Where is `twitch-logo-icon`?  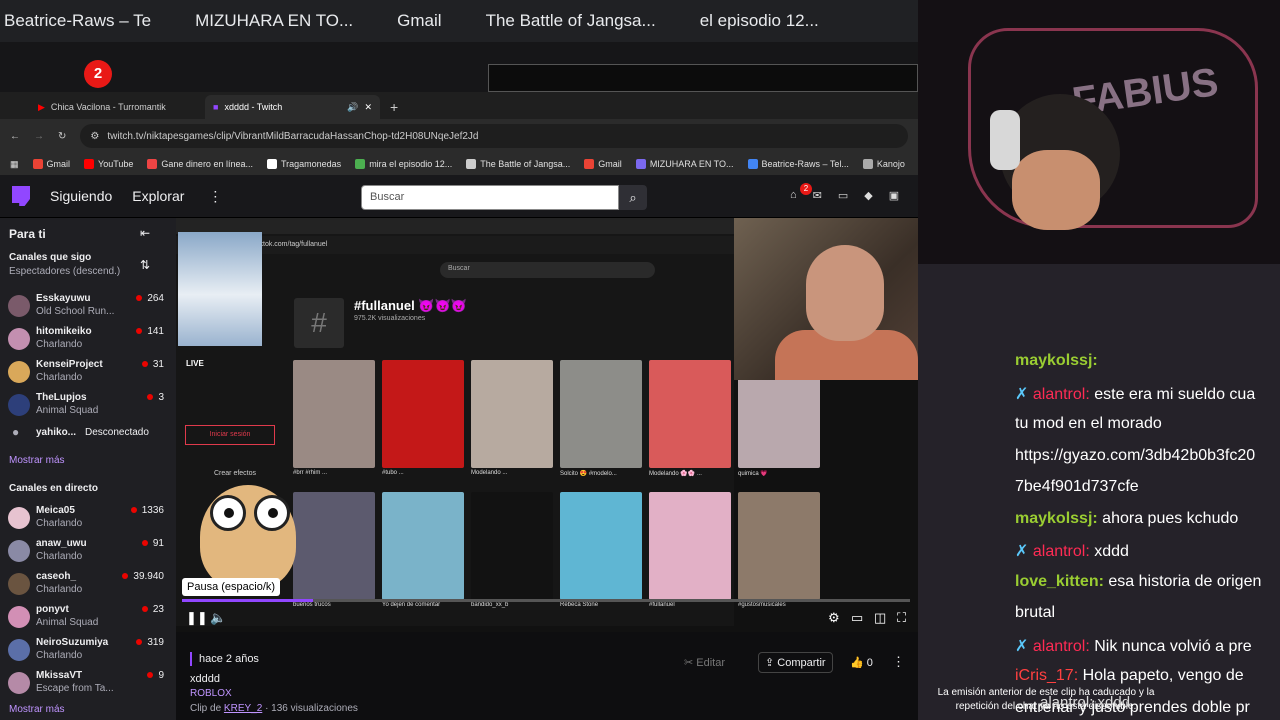 twitch-logo-icon is located at coordinates (21, 196).